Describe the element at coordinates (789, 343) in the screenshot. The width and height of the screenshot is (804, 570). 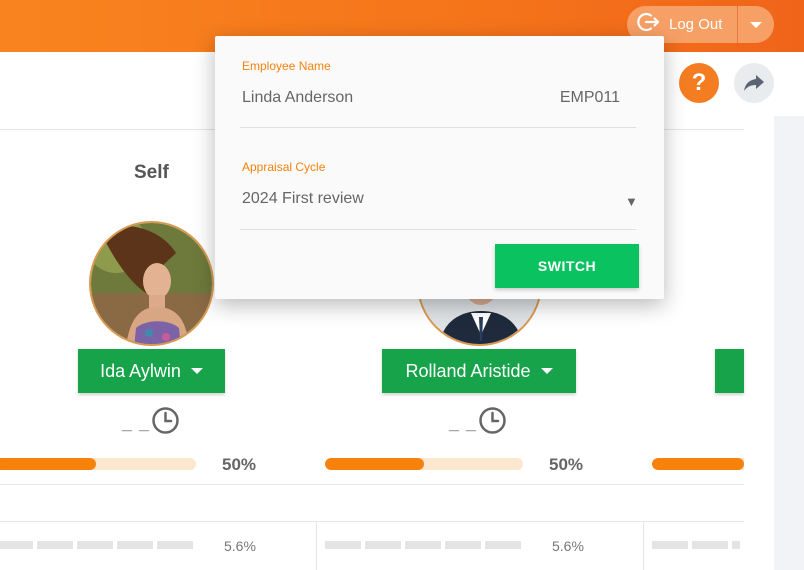
I see `scrollbar-track` at that location.